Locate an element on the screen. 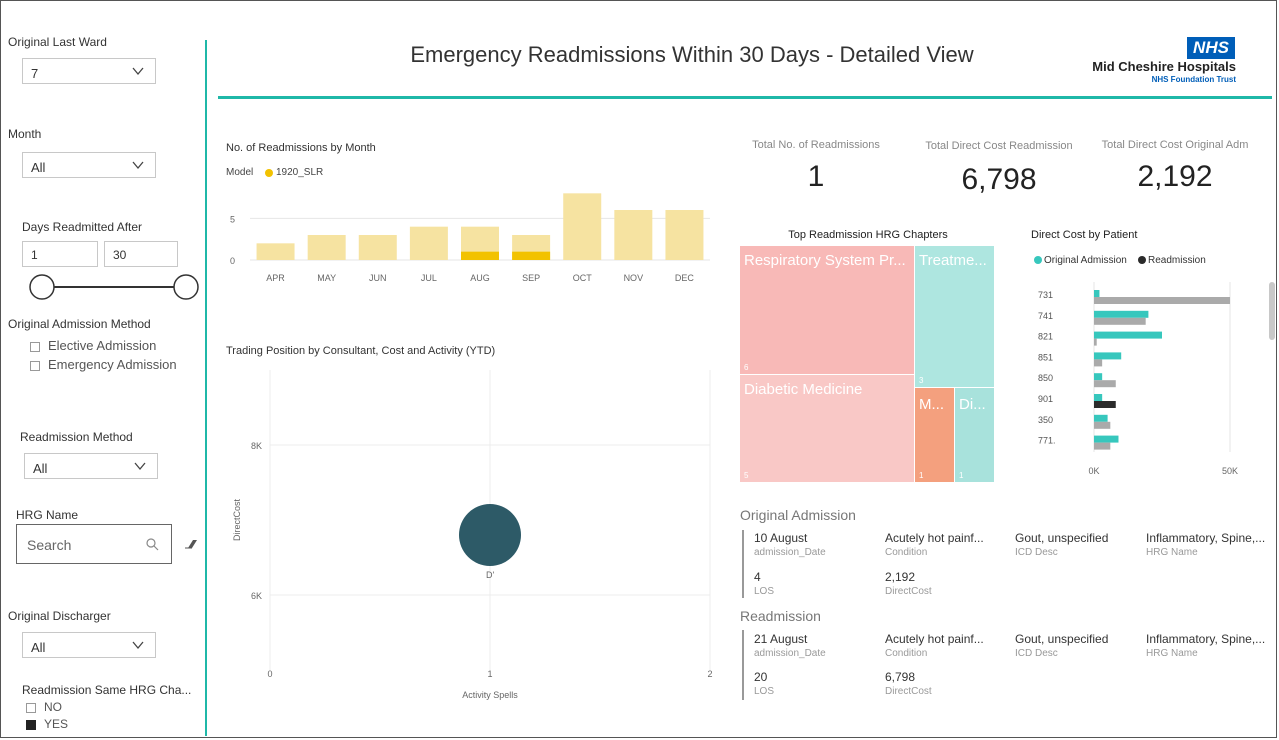  slider-handle-max is located at coordinates (186, 287).